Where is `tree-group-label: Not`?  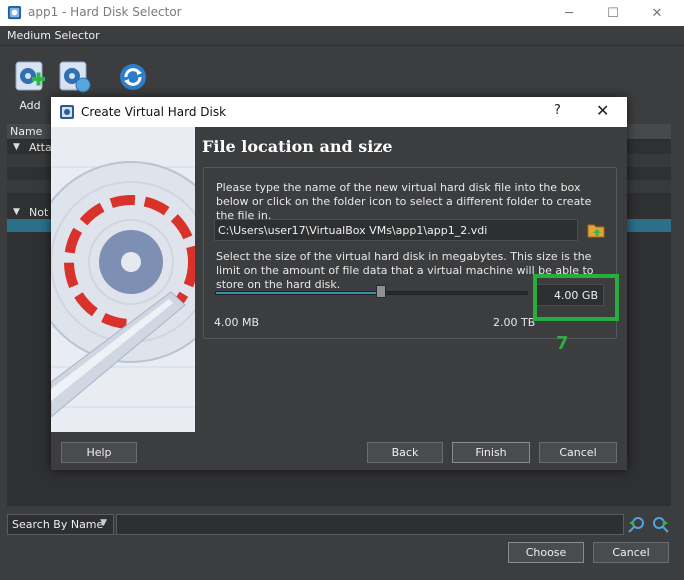
tree-group-label: Not is located at coordinates (39, 212).